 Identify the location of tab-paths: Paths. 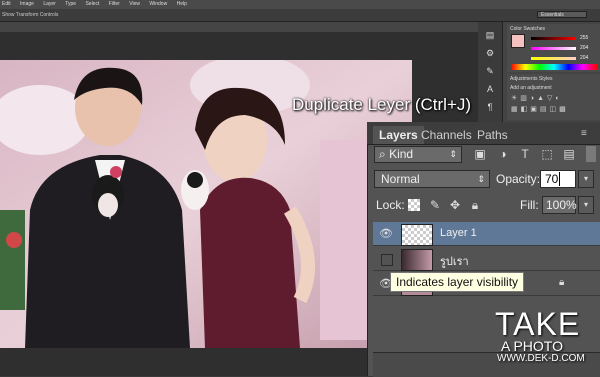
(492, 135).